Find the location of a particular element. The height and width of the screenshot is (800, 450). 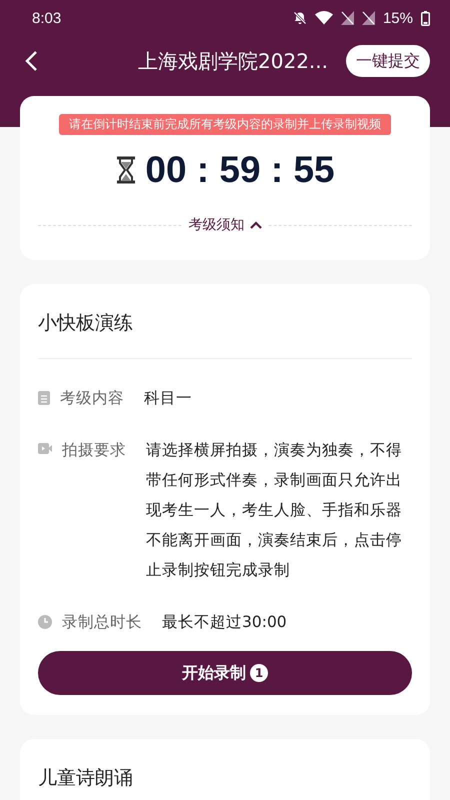

field-label: 录制总时长 is located at coordinates (102, 622).